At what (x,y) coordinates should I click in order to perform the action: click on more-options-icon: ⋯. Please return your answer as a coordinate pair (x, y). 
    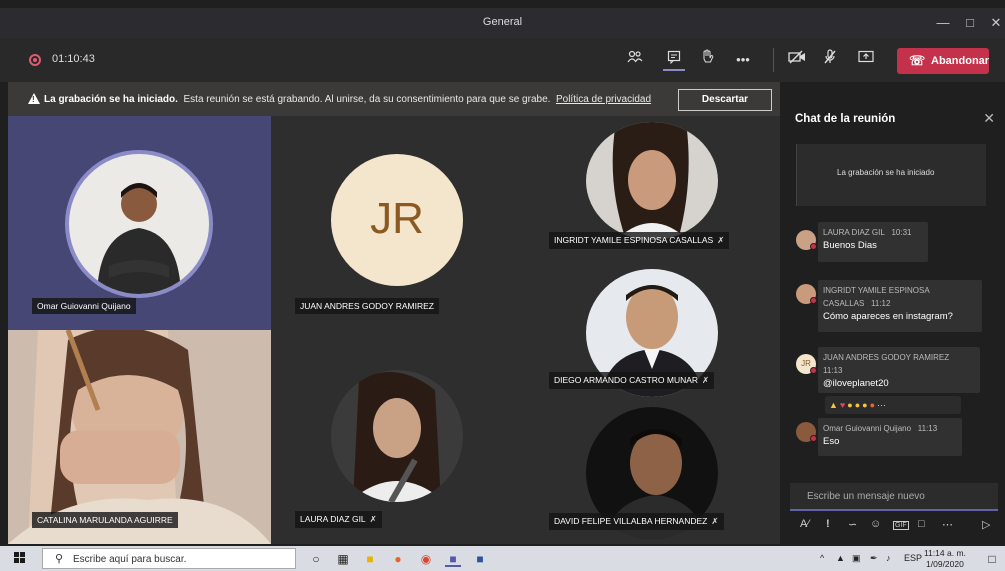
    Looking at the image, I should click on (947, 524).